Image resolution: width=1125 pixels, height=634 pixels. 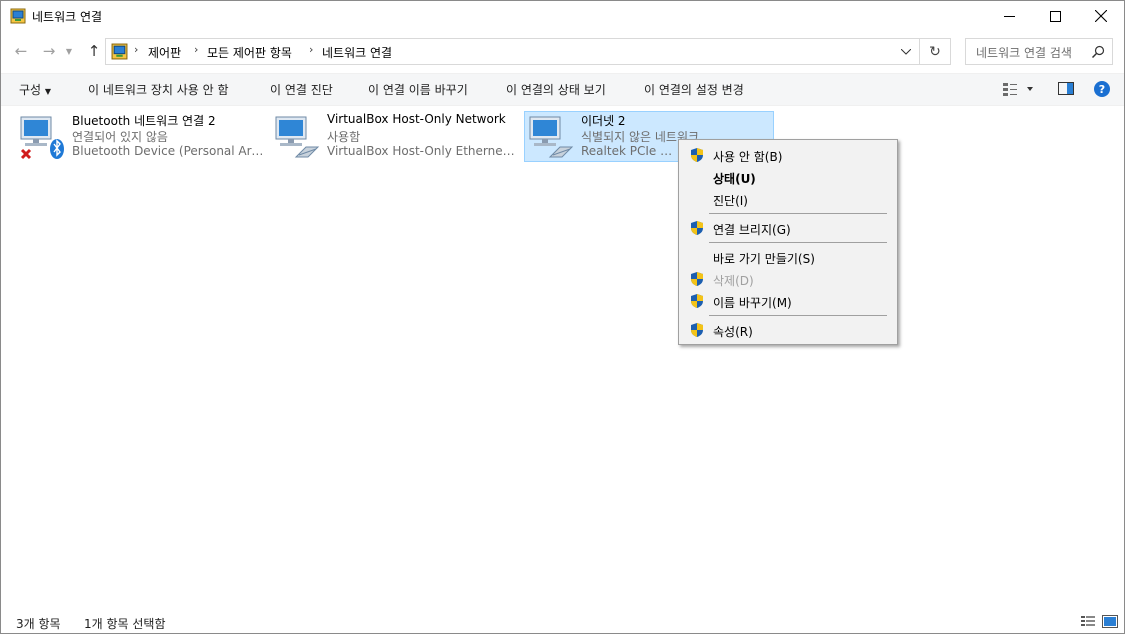 I want to click on item-name: Bluetooth 네트워크 연결 2, so click(x=144, y=121).